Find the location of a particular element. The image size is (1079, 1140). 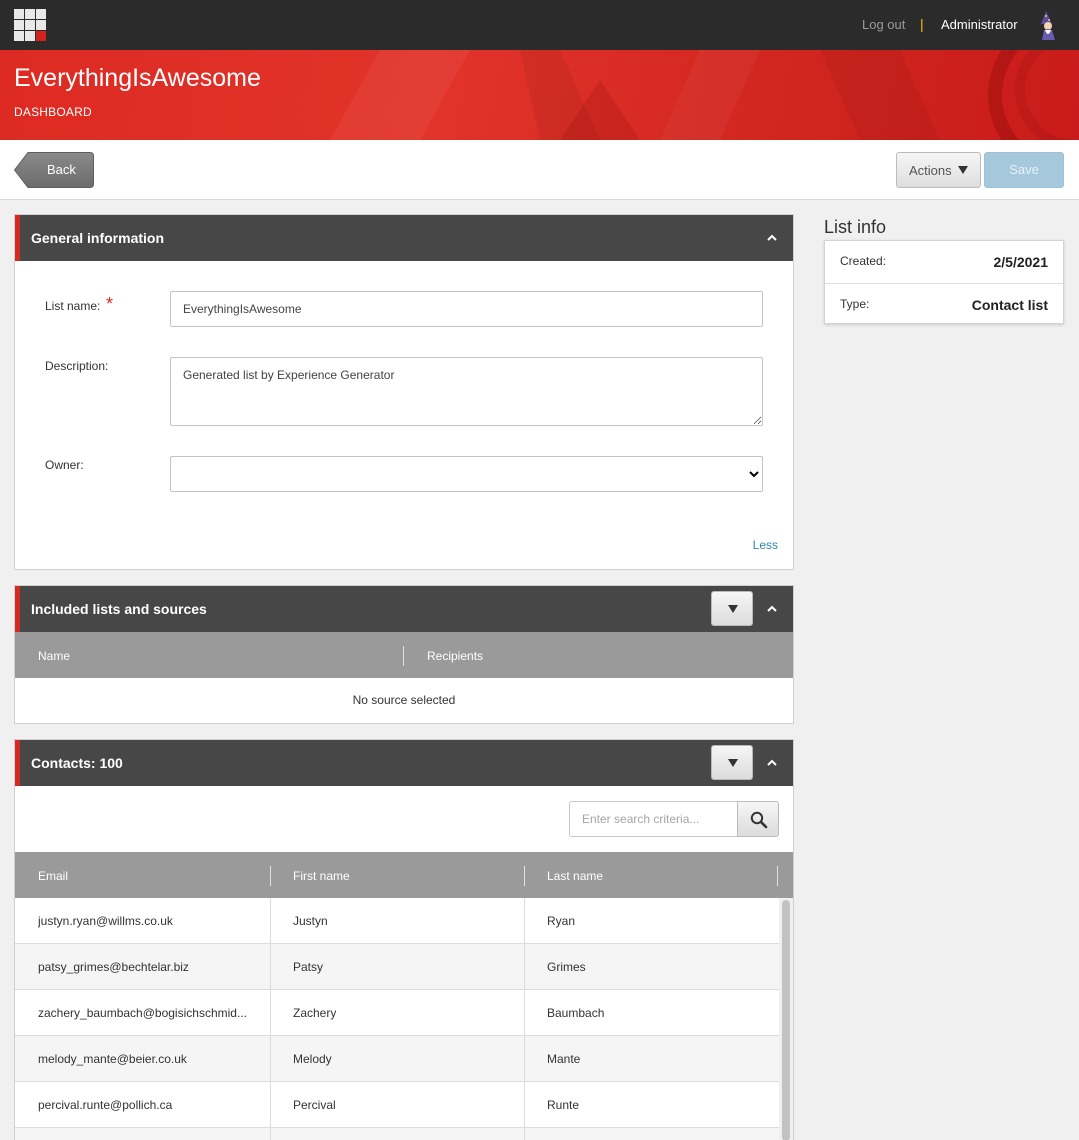

actions-button-label: Actions is located at coordinates (930, 170).